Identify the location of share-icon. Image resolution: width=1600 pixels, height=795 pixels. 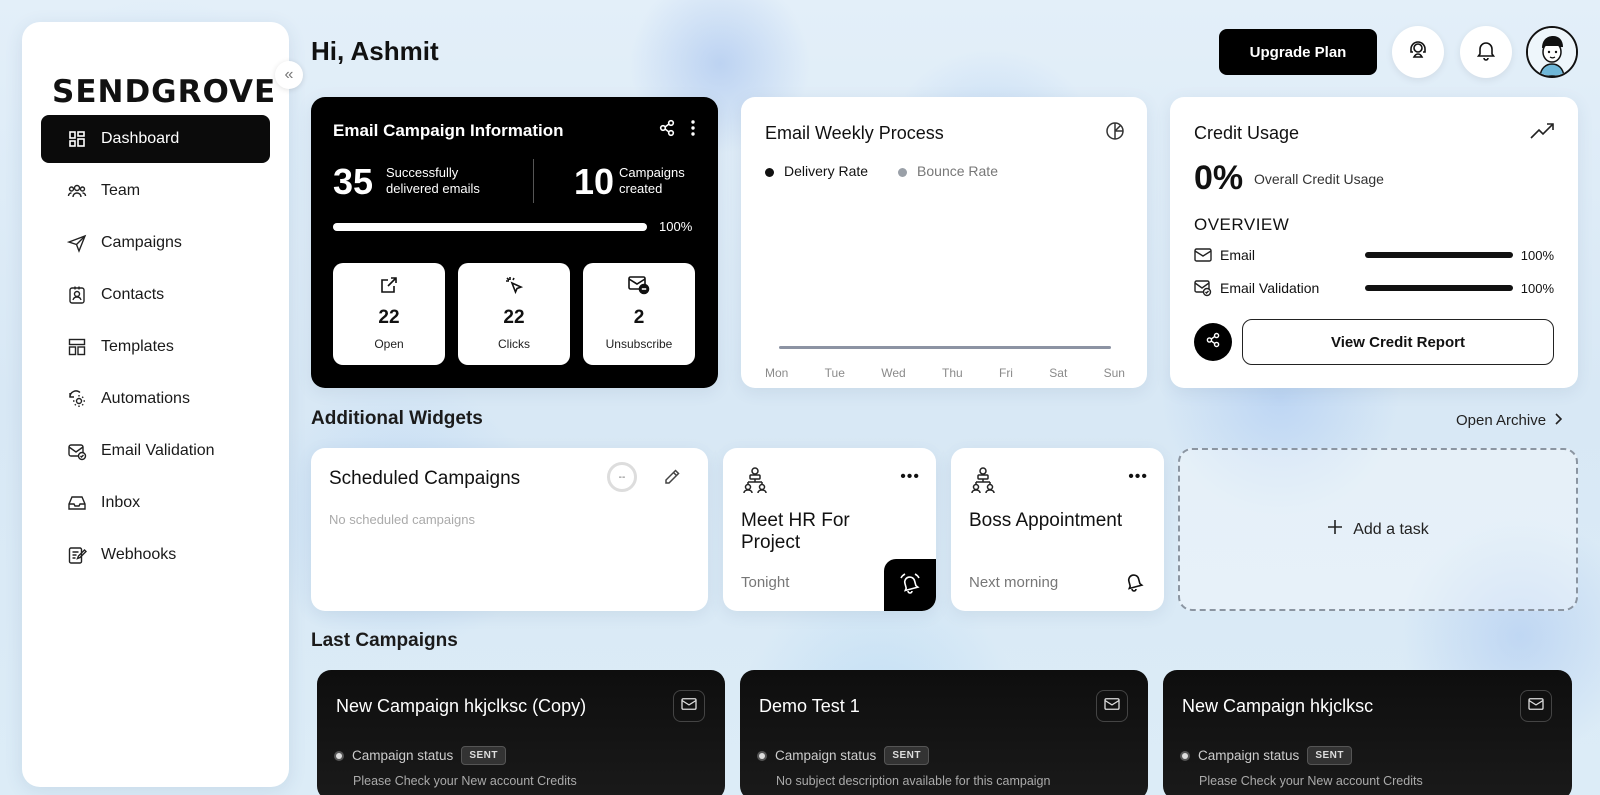
(667, 130).